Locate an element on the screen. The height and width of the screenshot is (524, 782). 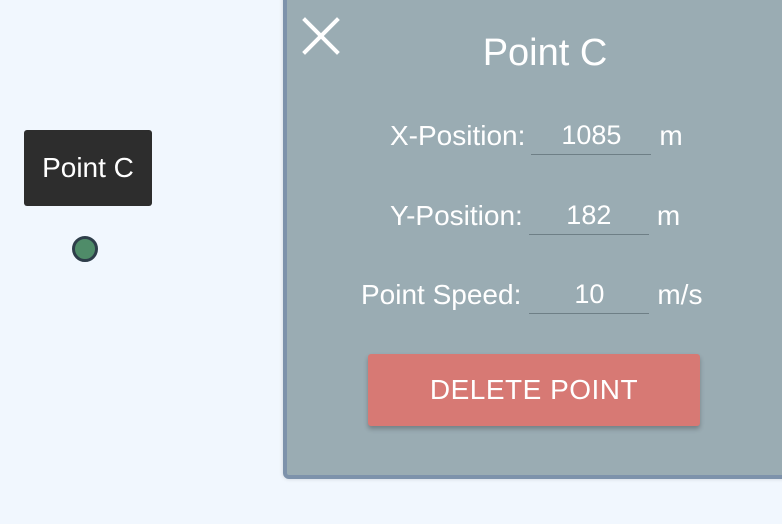
y-position-input is located at coordinates (588, 216).